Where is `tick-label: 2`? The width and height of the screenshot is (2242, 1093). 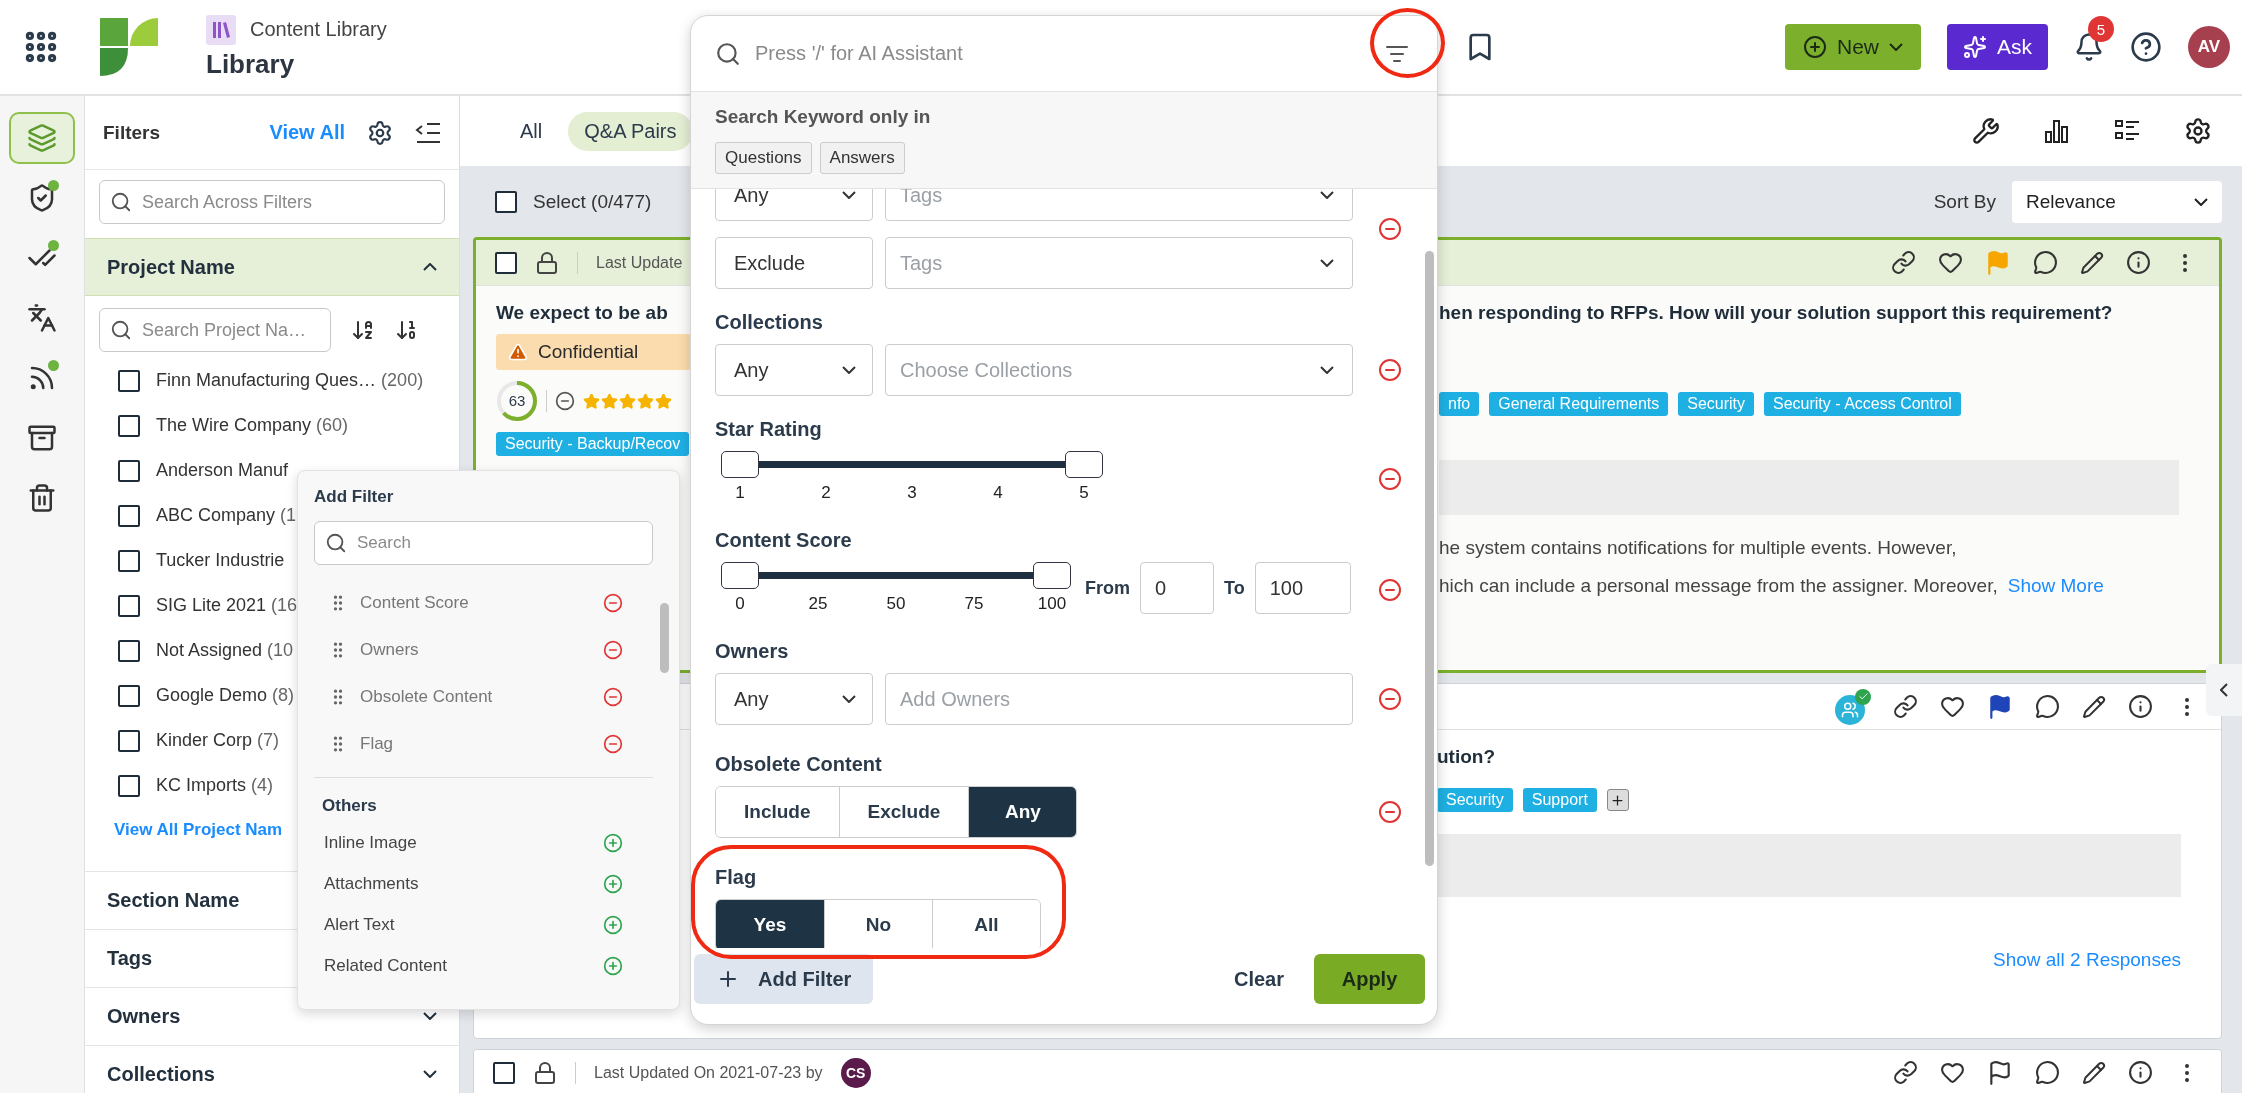 tick-label: 2 is located at coordinates (826, 493).